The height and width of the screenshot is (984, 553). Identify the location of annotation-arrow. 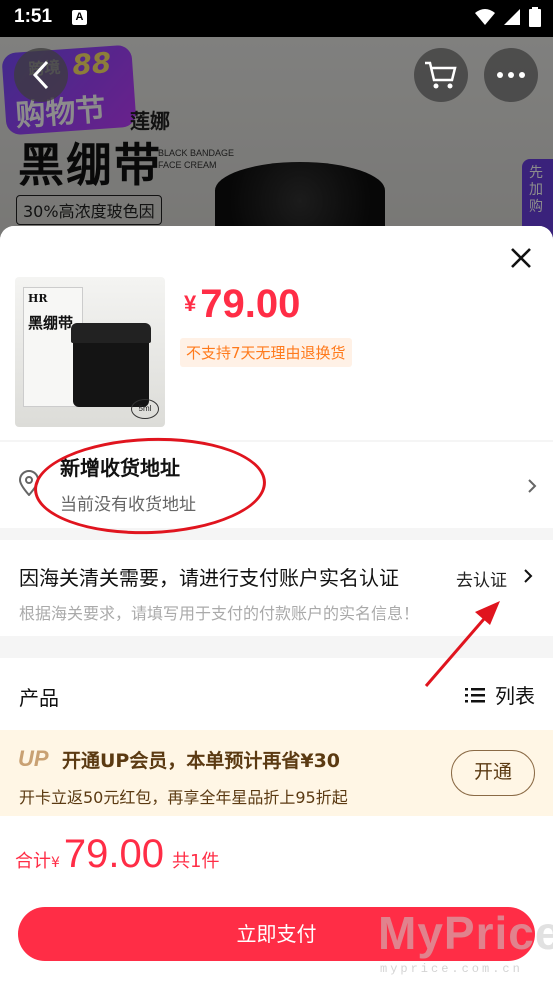
(462, 644).